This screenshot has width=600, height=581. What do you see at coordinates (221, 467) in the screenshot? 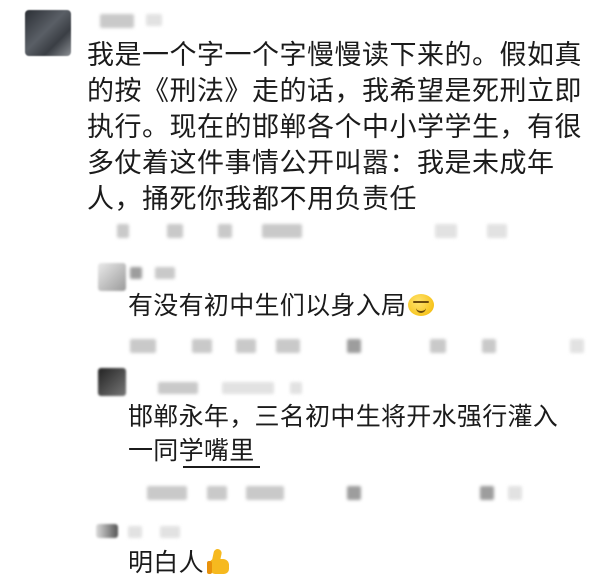
I see `text-underline` at bounding box center [221, 467].